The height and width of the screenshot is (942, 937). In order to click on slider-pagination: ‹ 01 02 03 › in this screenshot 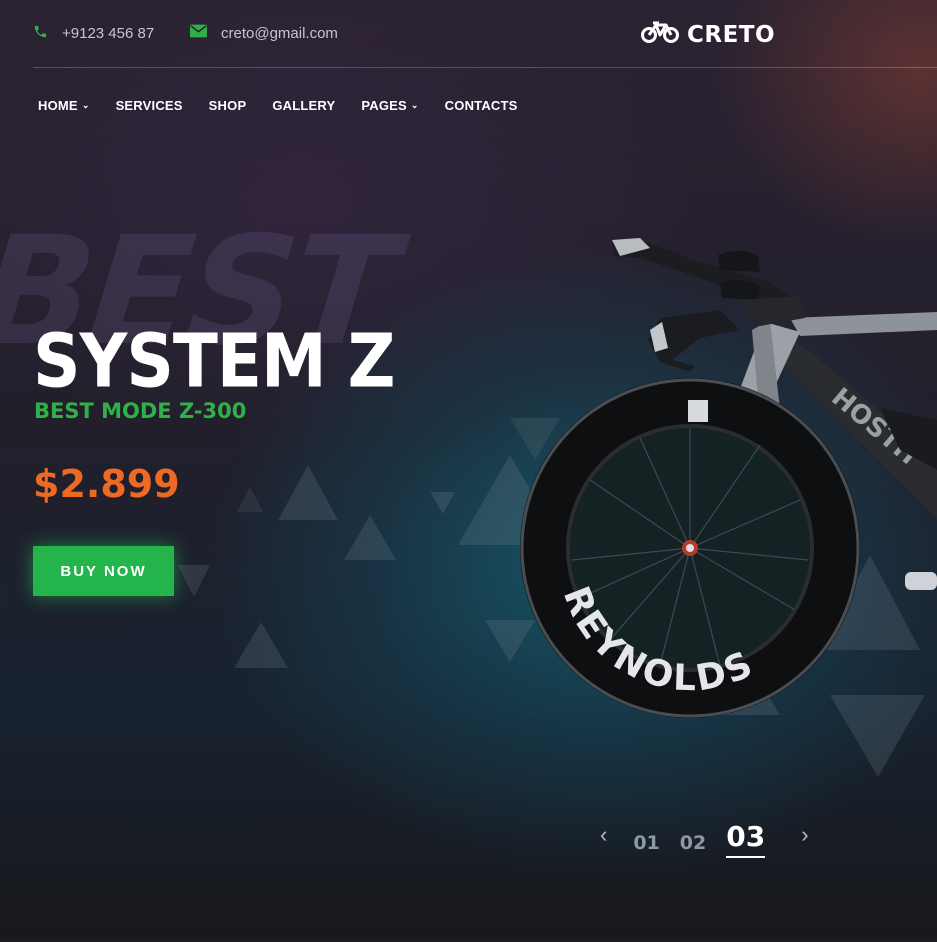, I will do `click(704, 839)`.